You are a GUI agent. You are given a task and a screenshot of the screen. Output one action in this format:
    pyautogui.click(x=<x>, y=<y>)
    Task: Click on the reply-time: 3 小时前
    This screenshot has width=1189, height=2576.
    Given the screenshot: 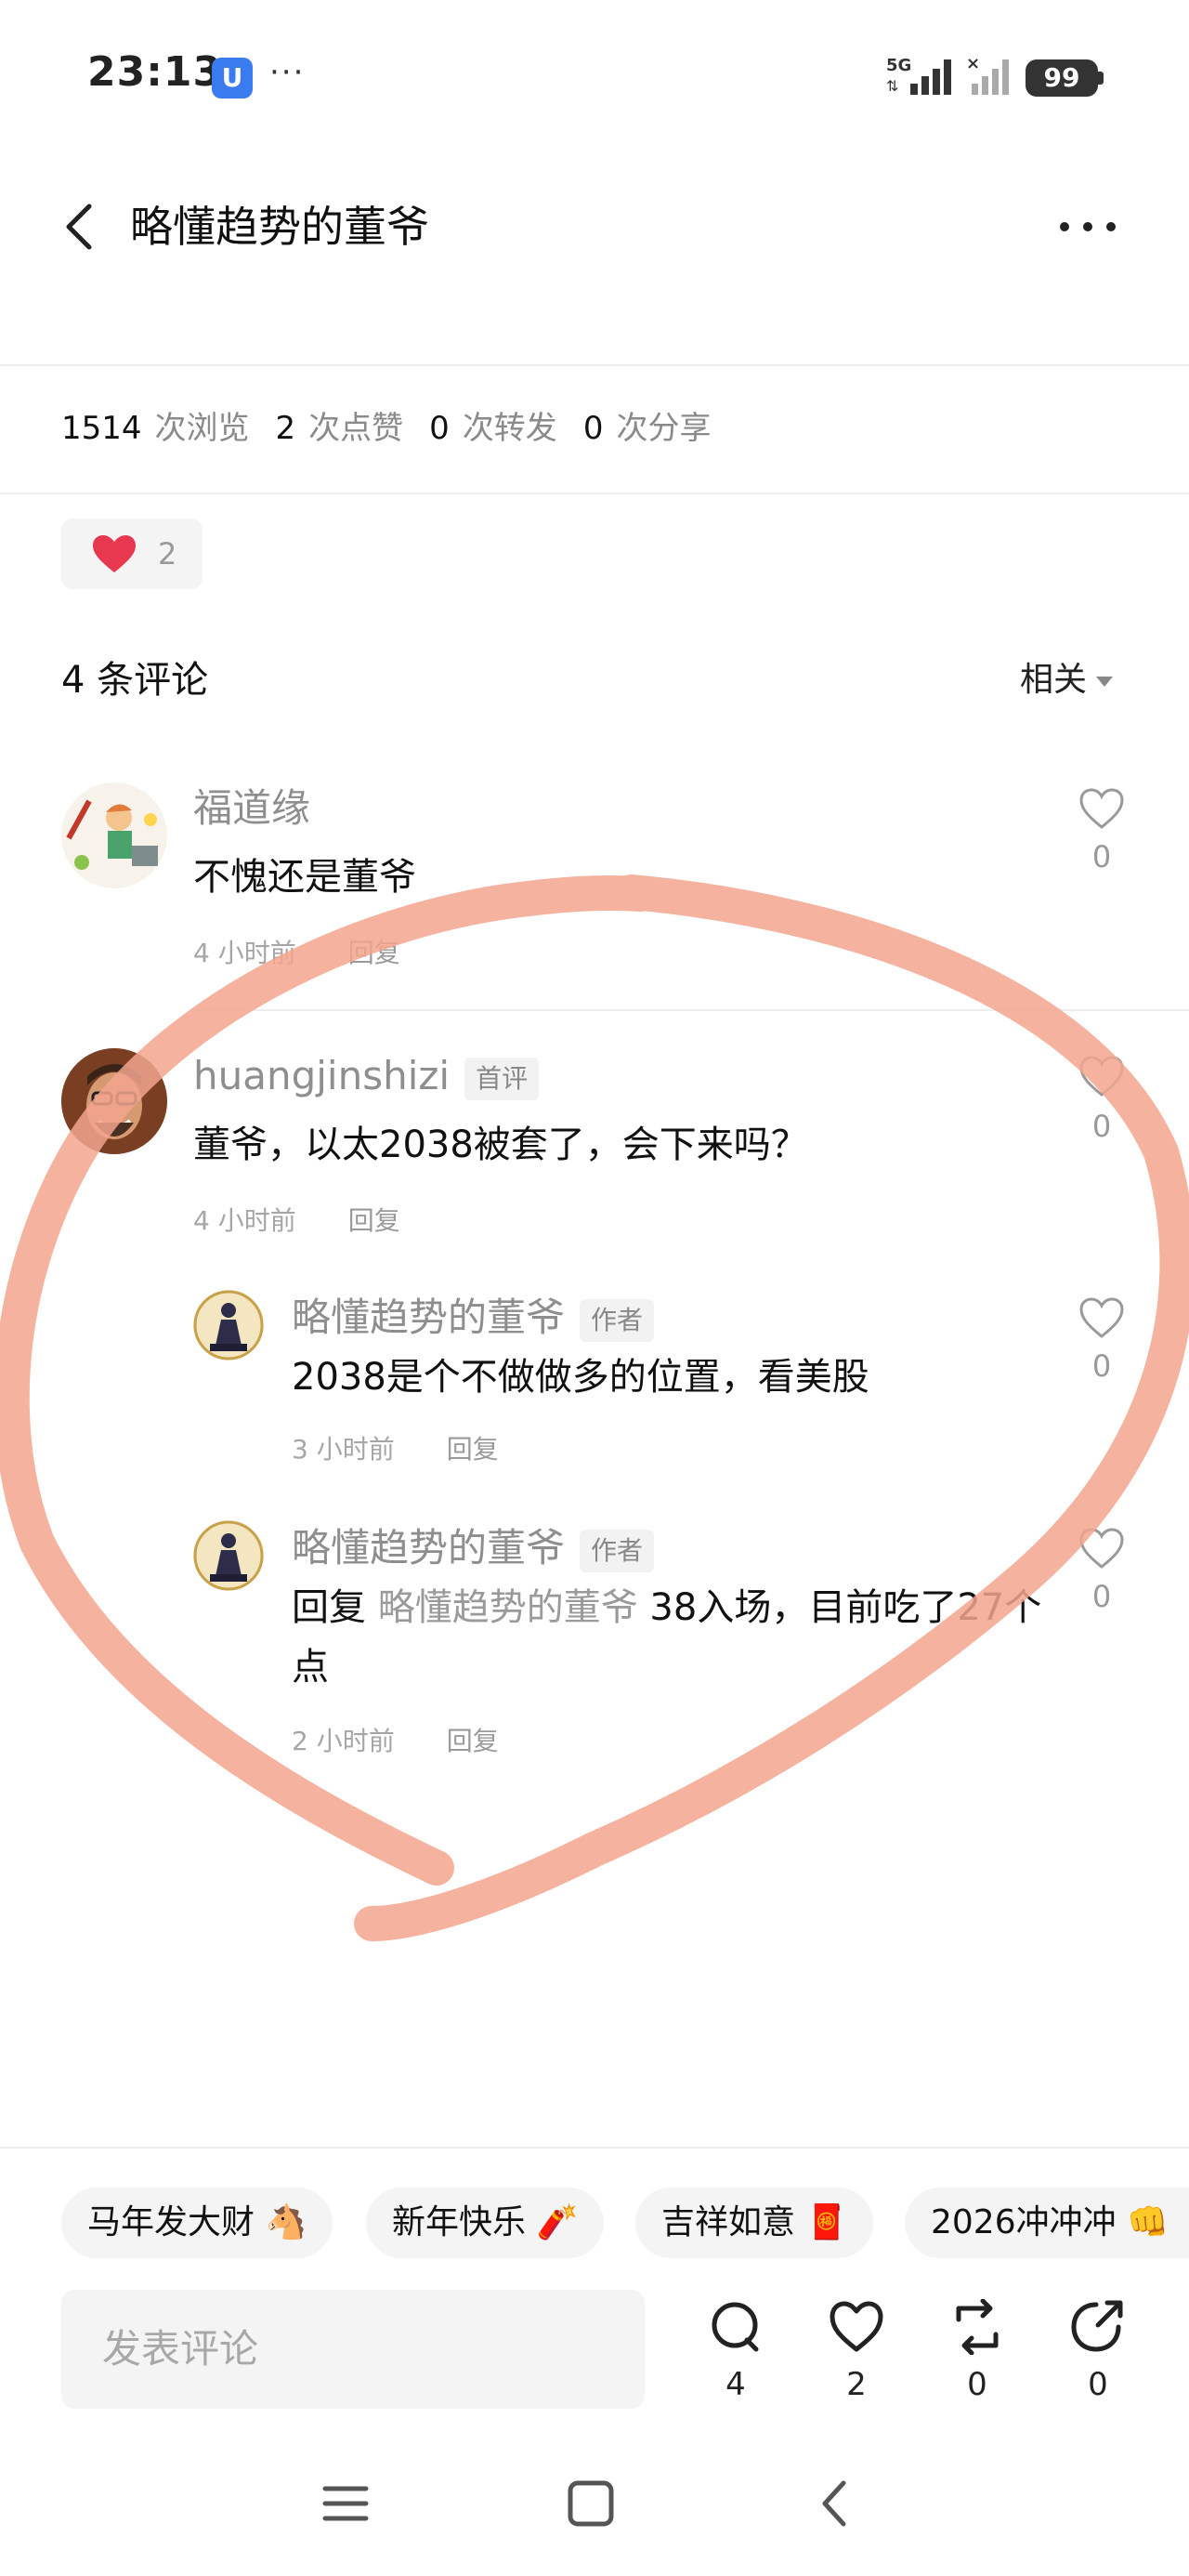 What is the action you would take?
    pyautogui.click(x=344, y=1449)
    